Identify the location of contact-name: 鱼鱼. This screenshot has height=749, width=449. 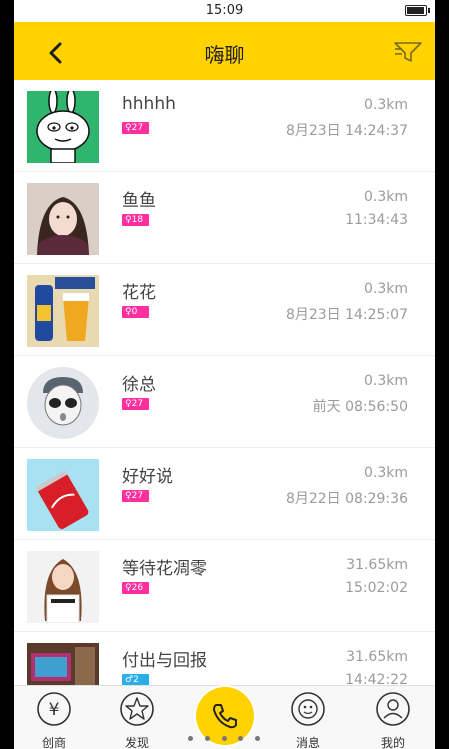
(139, 201).